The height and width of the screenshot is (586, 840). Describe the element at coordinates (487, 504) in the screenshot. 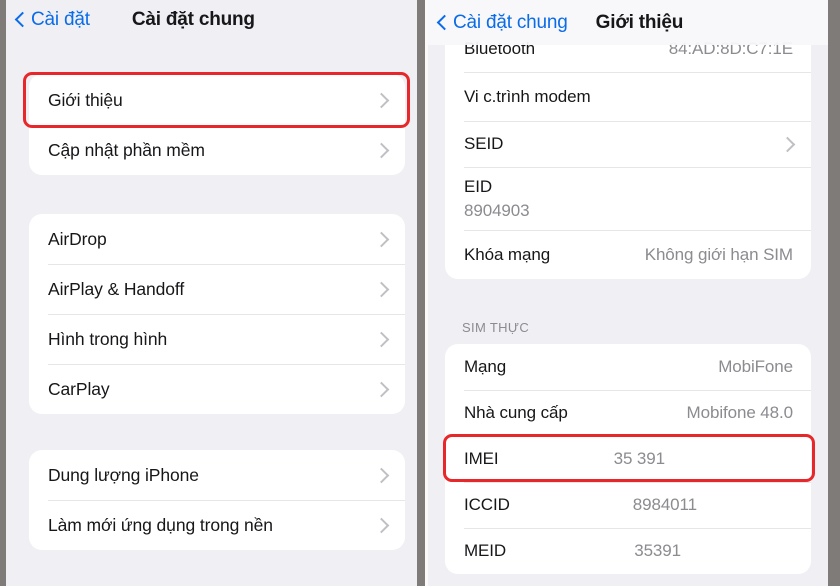

I see `row-label: ICCID` at that location.